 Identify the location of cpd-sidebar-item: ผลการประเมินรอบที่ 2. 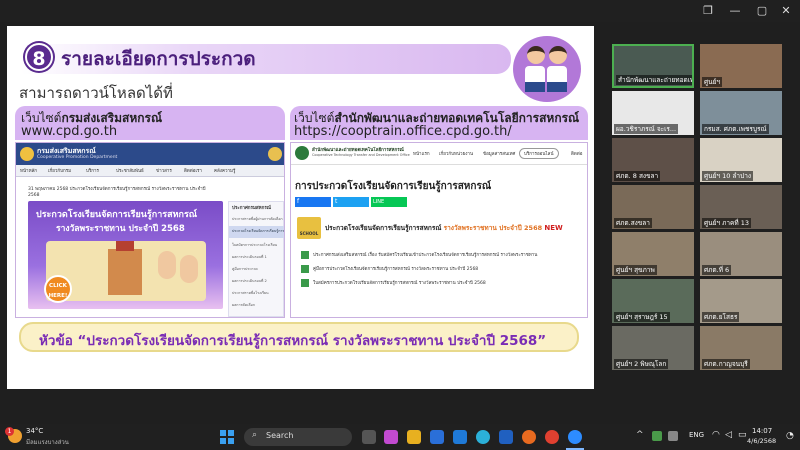
(258, 281).